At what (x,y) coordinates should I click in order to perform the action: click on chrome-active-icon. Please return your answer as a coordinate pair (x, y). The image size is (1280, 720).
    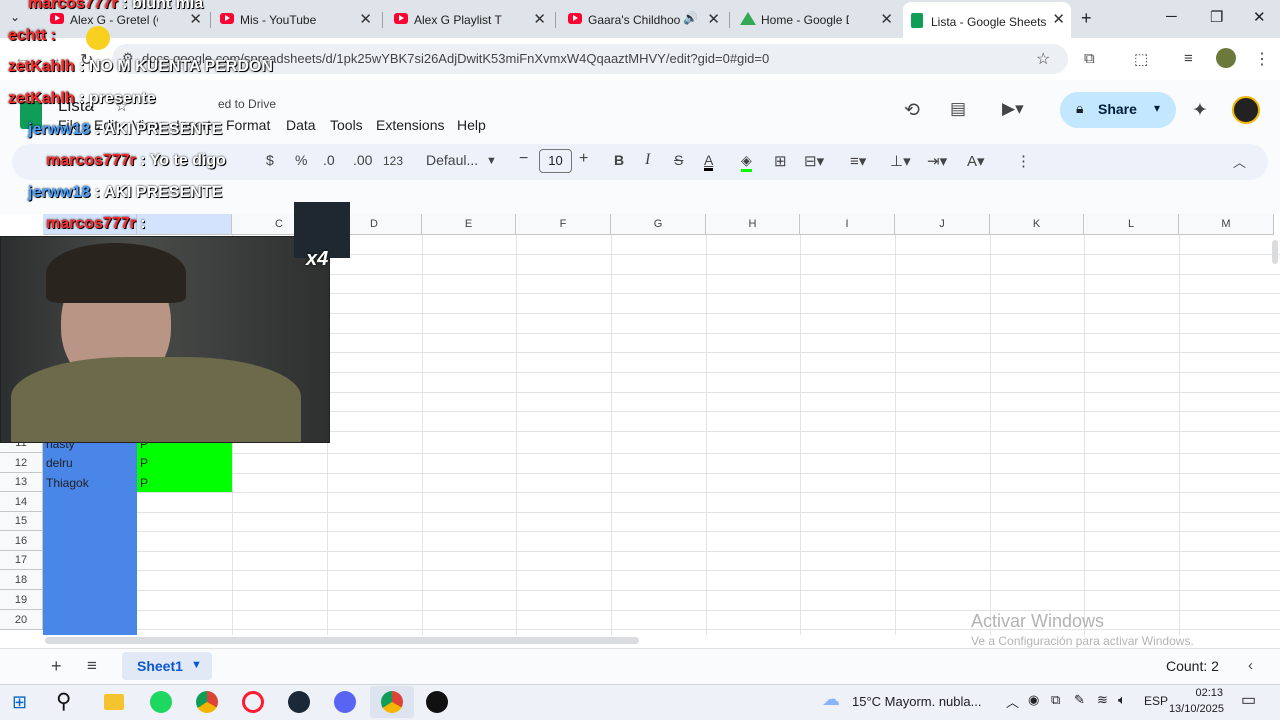
    Looking at the image, I should click on (392, 702).